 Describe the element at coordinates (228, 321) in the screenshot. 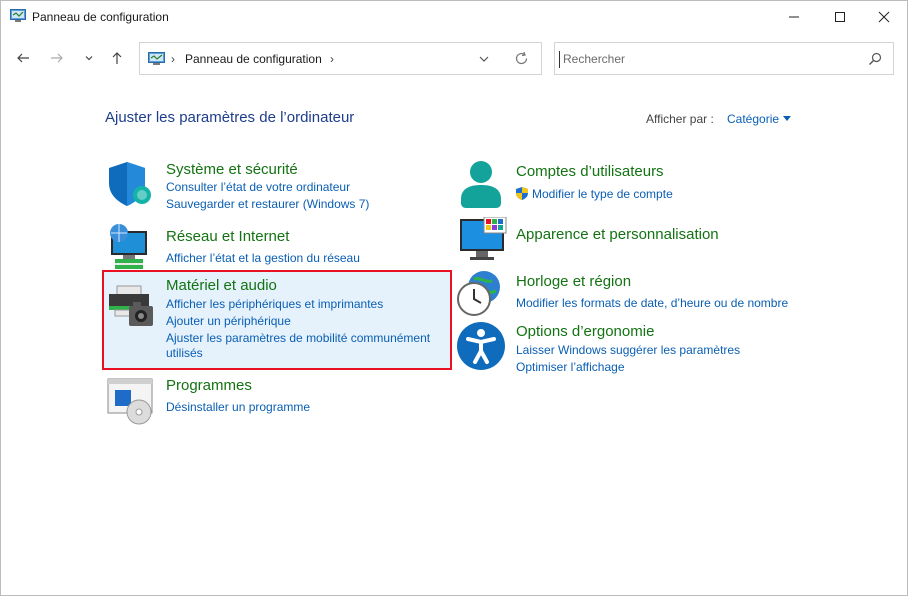

I see `link-add-device: Ajouter un périphérique` at that location.